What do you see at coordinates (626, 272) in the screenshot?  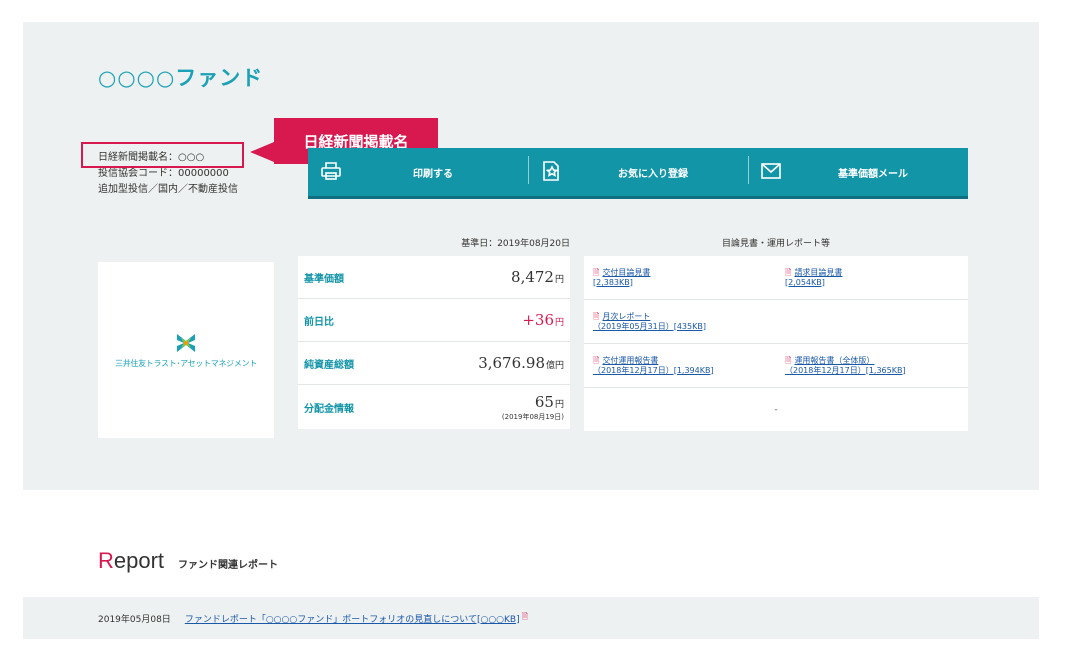 I see `prospectus-link: 交付目論見書` at bounding box center [626, 272].